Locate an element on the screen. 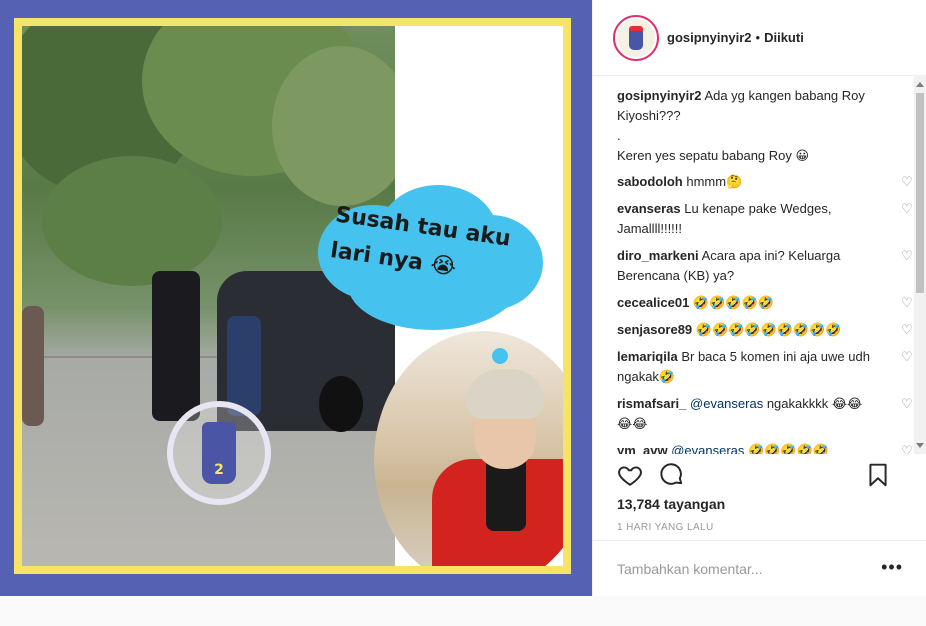 Image resolution: width=926 pixels, height=626 pixels. scroll-down-arrow-icon is located at coordinates (920, 445).